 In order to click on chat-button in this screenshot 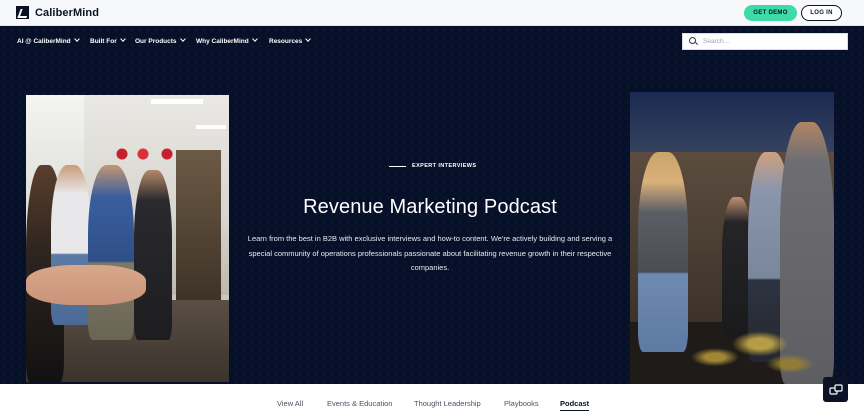, I will do `click(835, 389)`.